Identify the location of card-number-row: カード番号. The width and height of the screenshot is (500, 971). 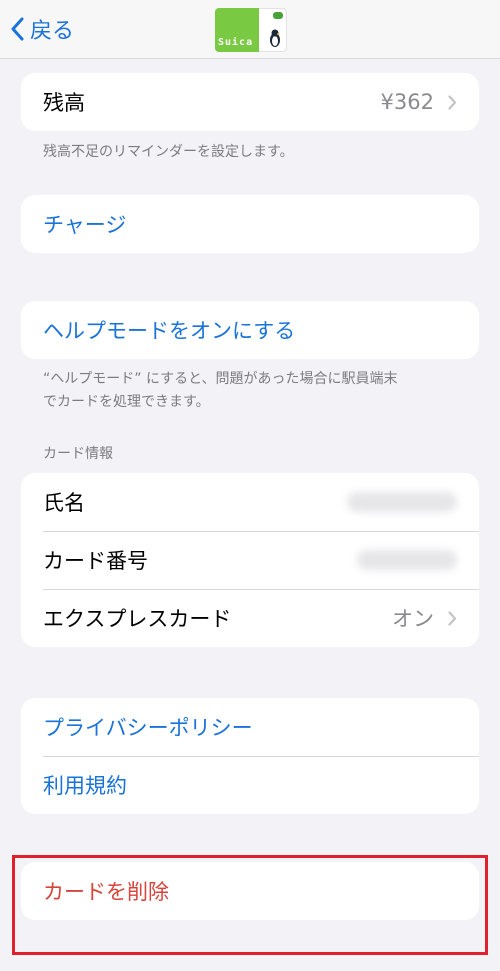
(250, 560).